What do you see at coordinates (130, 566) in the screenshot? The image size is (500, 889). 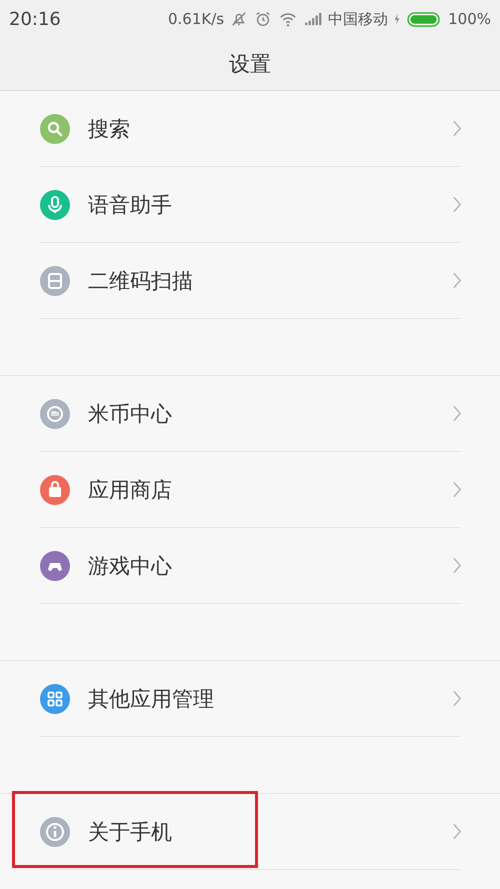 I see `item-label: 游戏中心` at bounding box center [130, 566].